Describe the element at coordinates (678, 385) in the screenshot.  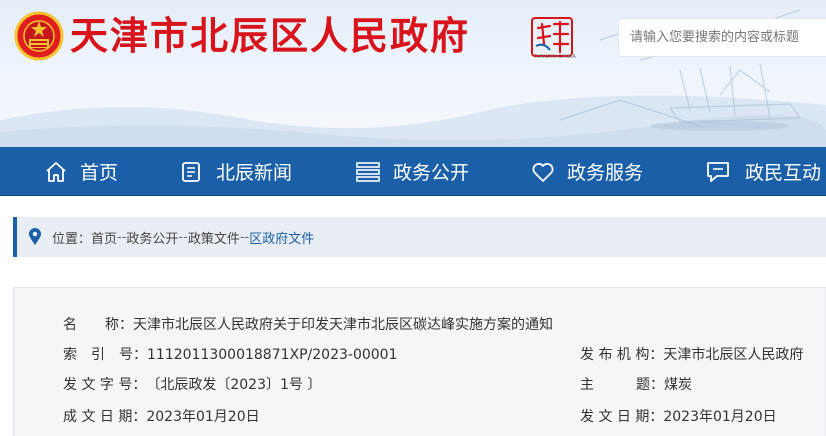
I see `subject-value: 煤炭` at that location.